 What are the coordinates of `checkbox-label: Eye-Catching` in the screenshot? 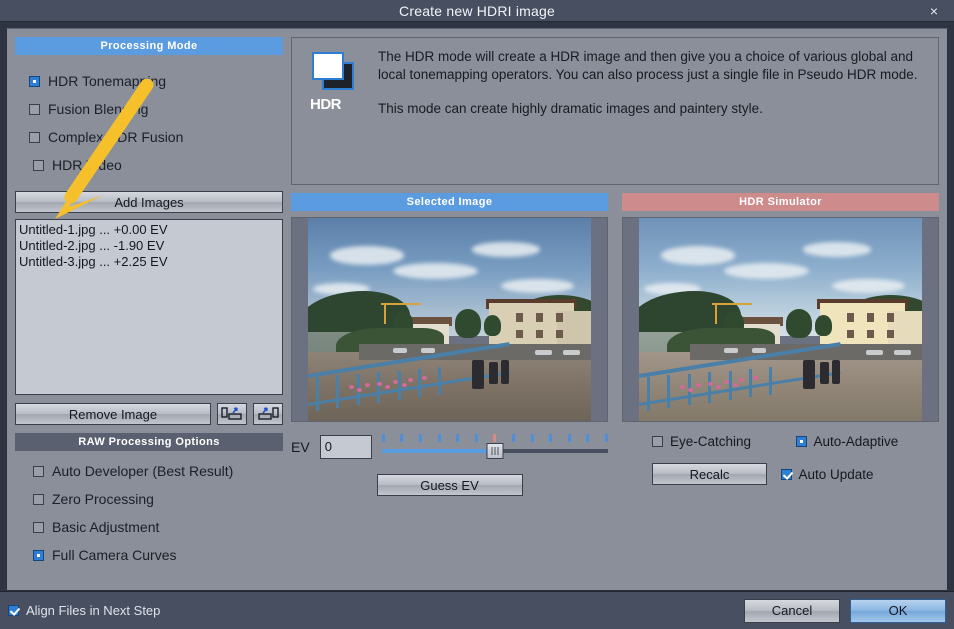 It's located at (711, 441).